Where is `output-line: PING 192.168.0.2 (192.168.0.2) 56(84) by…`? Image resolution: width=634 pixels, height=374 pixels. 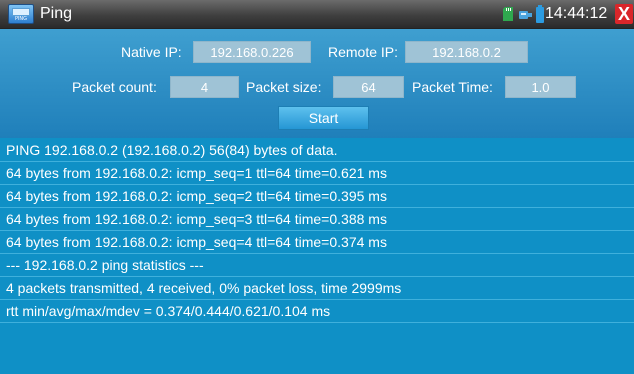
output-line: PING 192.168.0.2 (192.168.0.2) 56(84) by… is located at coordinates (317, 150).